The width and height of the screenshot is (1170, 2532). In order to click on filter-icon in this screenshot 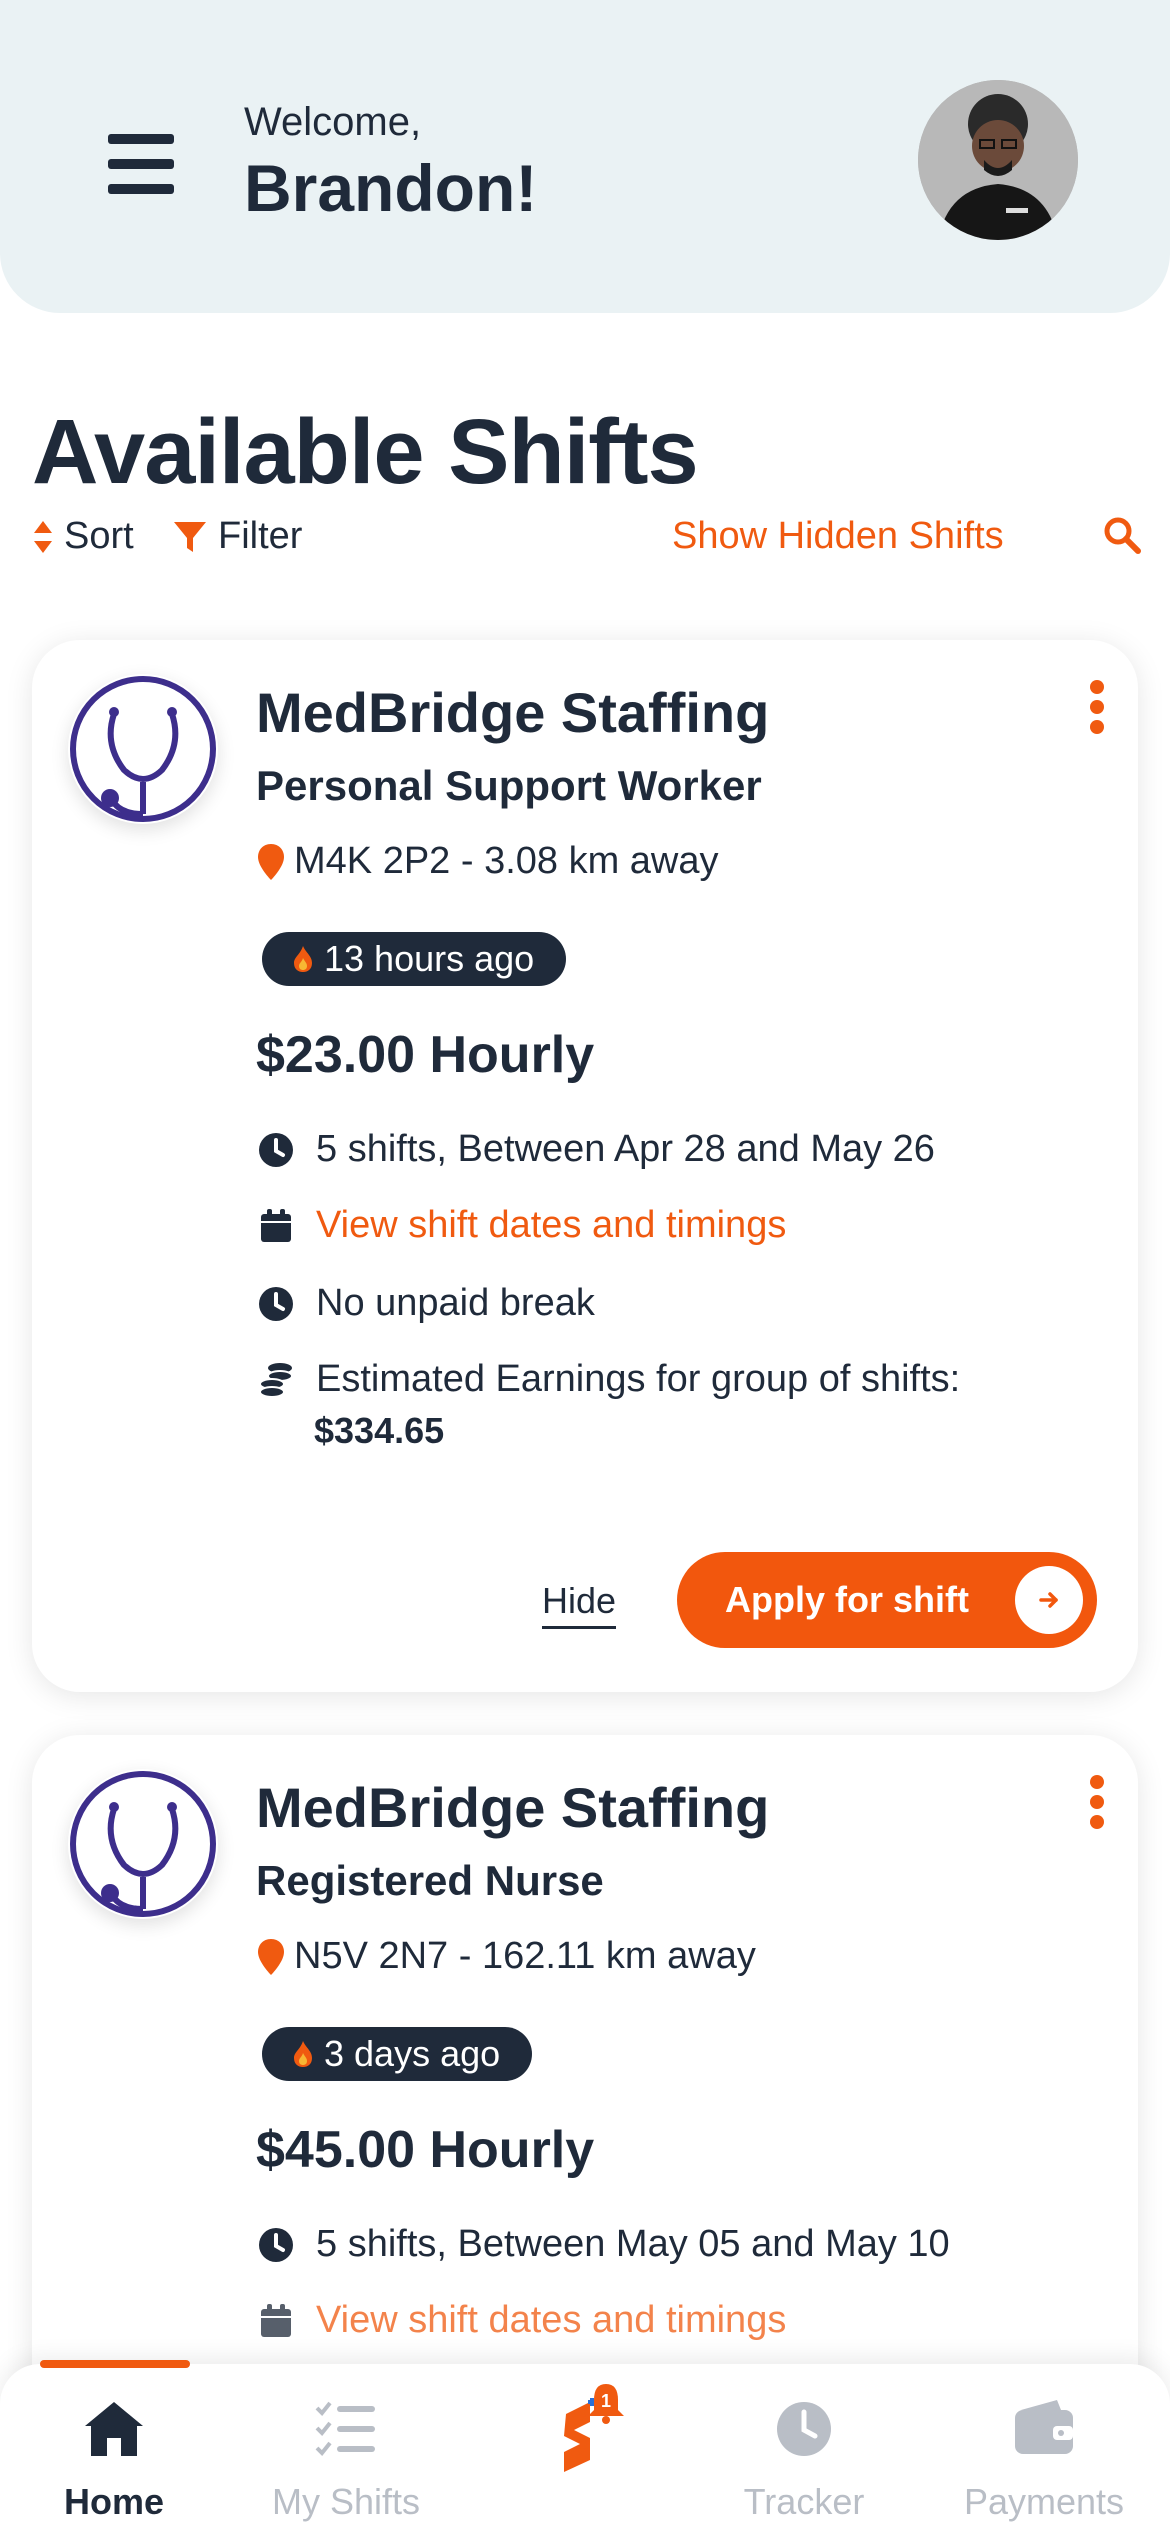, I will do `click(190, 536)`.